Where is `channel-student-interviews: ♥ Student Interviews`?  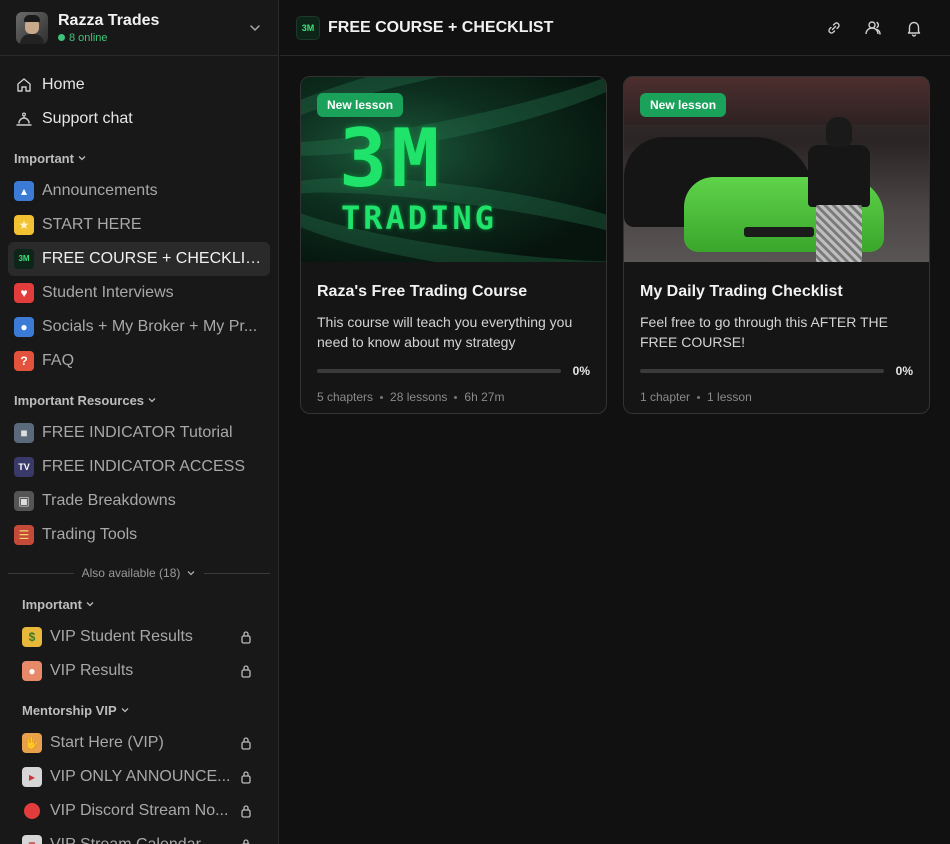
channel-student-interviews: ♥ Student Interviews is located at coordinates (139, 293).